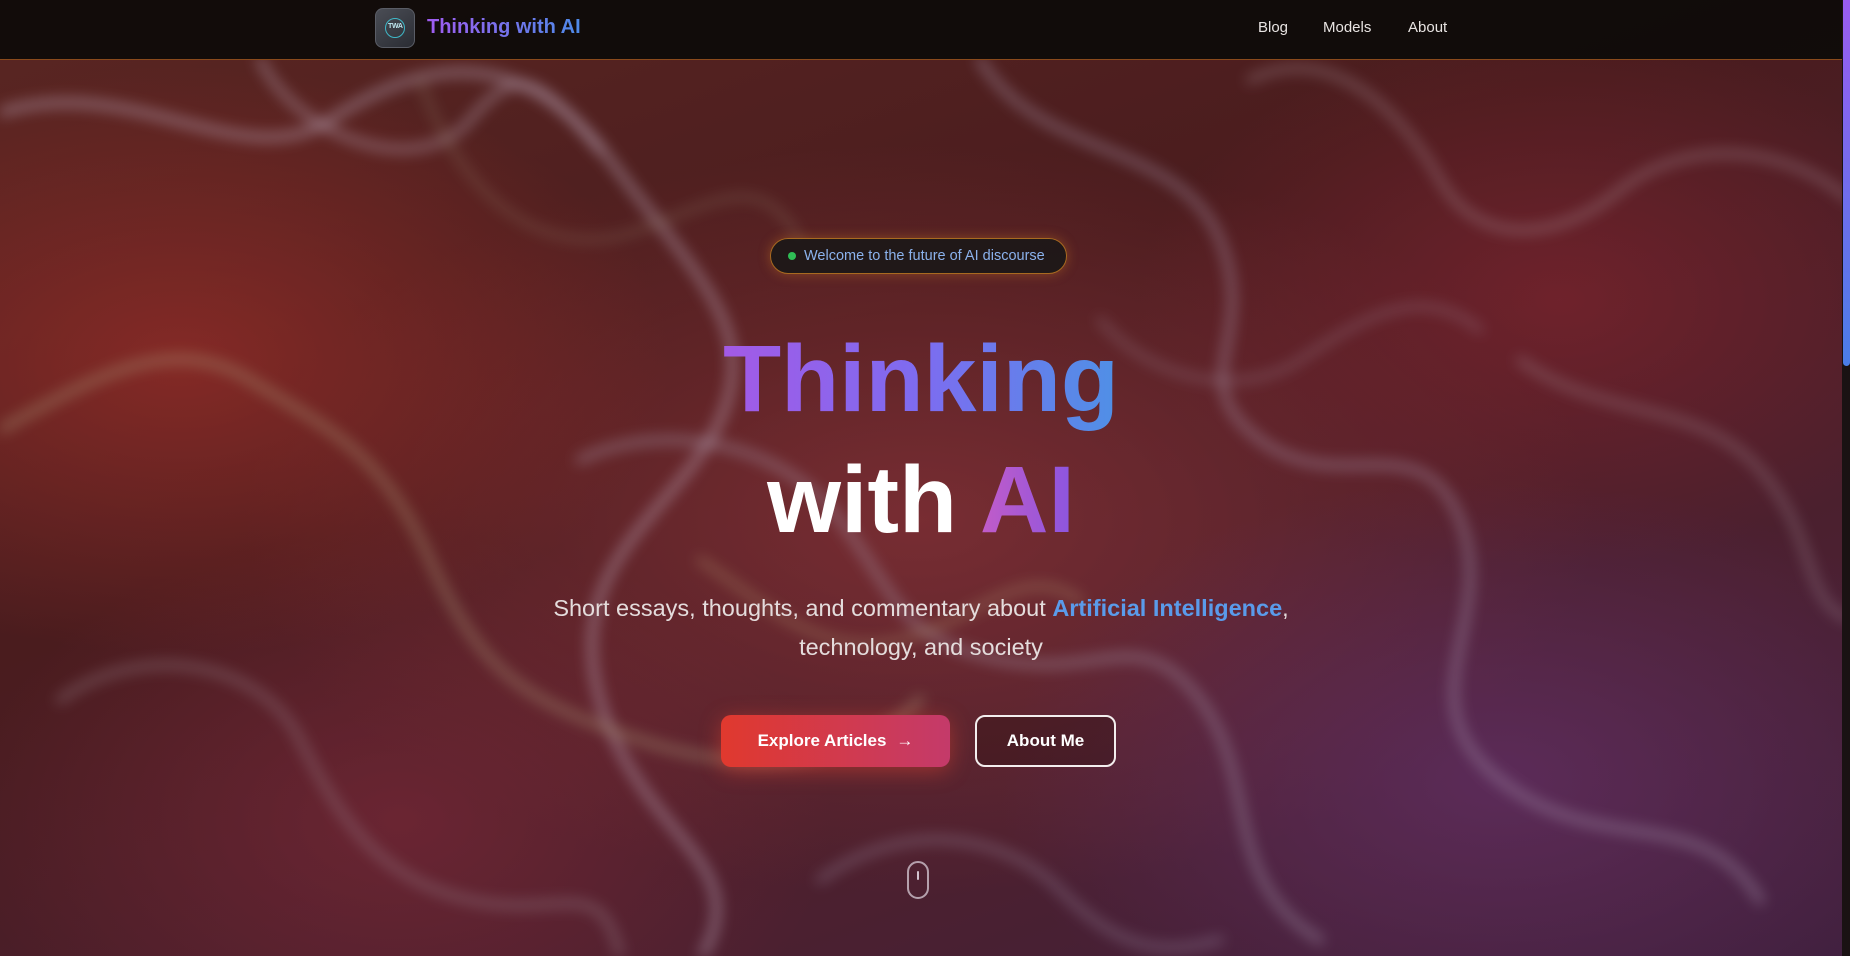 The width and height of the screenshot is (1850, 956). What do you see at coordinates (1347, 27) in the screenshot?
I see `nav-link-models: Models` at bounding box center [1347, 27].